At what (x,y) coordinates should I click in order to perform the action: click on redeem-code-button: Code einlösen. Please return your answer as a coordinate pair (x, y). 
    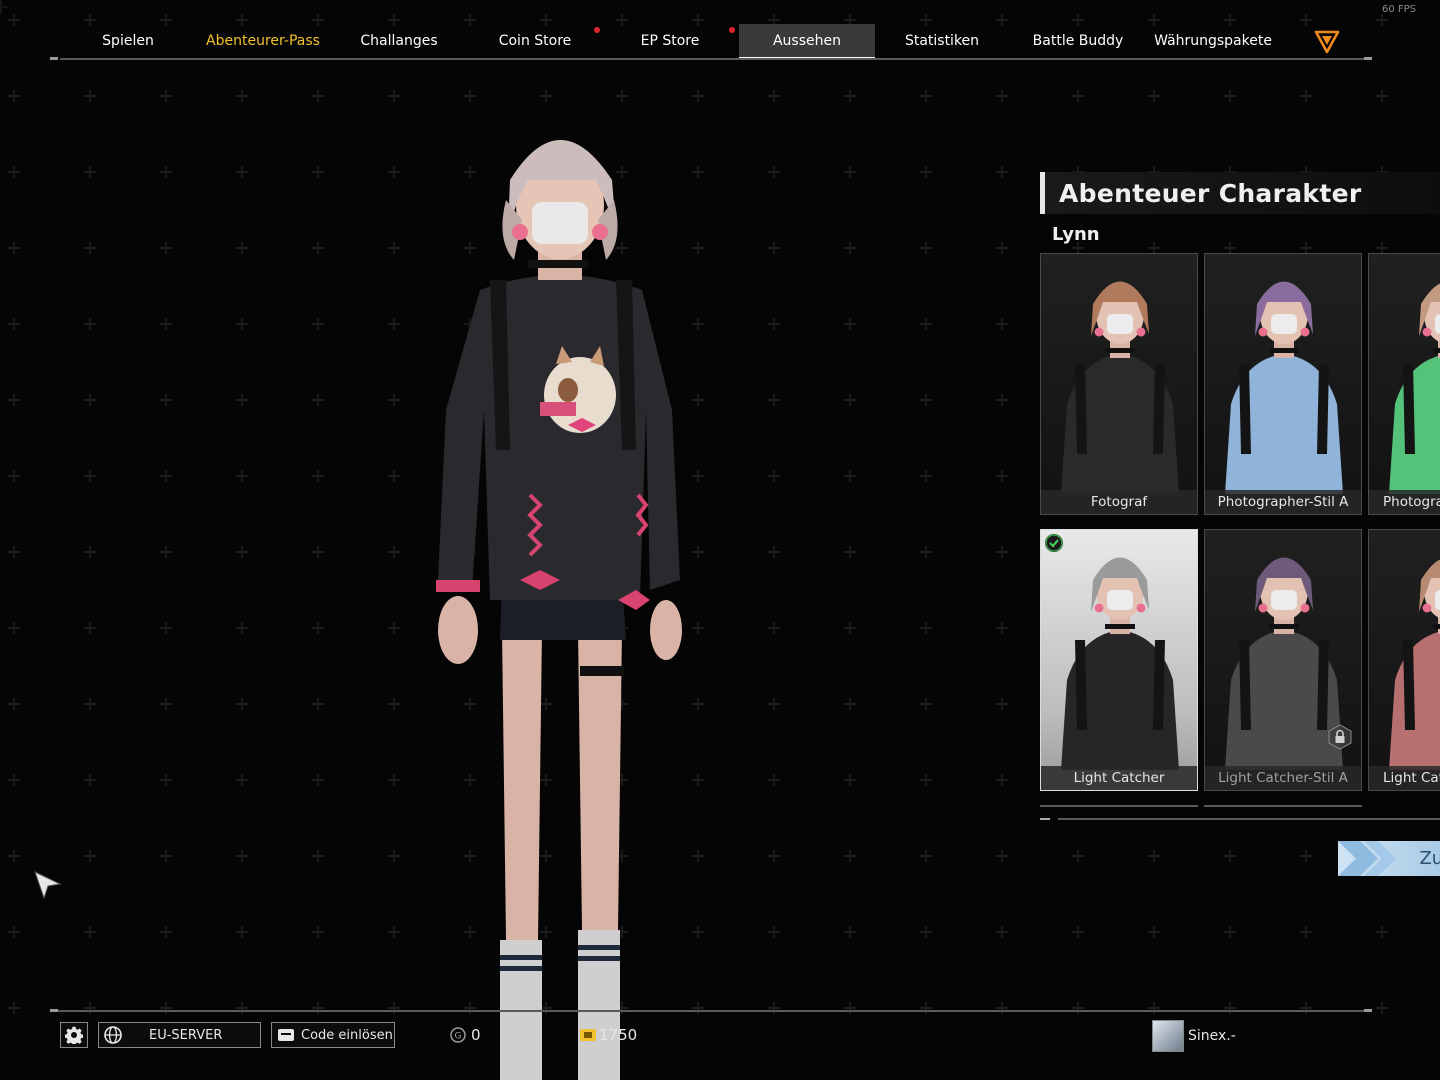
    Looking at the image, I should click on (333, 1035).